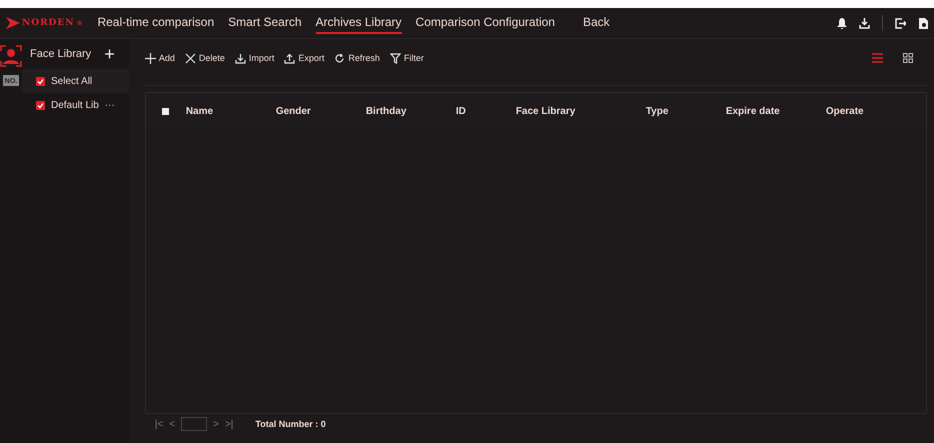 This screenshot has height=443, width=934. What do you see at coordinates (159, 58) in the screenshot?
I see `add-button: Add` at bounding box center [159, 58].